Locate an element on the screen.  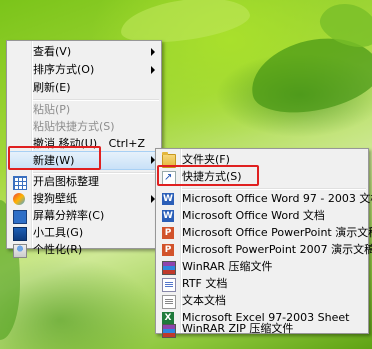
menu-item-new-powerpoint-2007: P Microsoft PowerPoint 2007 演示文稿 is located at coordinates (265, 250).